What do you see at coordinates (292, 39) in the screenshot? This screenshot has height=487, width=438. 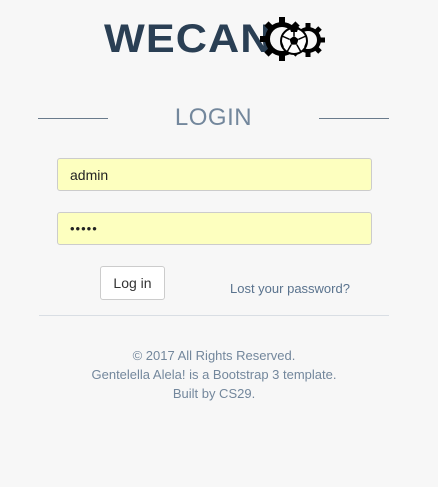 I see `soccer-ball-gears-icon` at bounding box center [292, 39].